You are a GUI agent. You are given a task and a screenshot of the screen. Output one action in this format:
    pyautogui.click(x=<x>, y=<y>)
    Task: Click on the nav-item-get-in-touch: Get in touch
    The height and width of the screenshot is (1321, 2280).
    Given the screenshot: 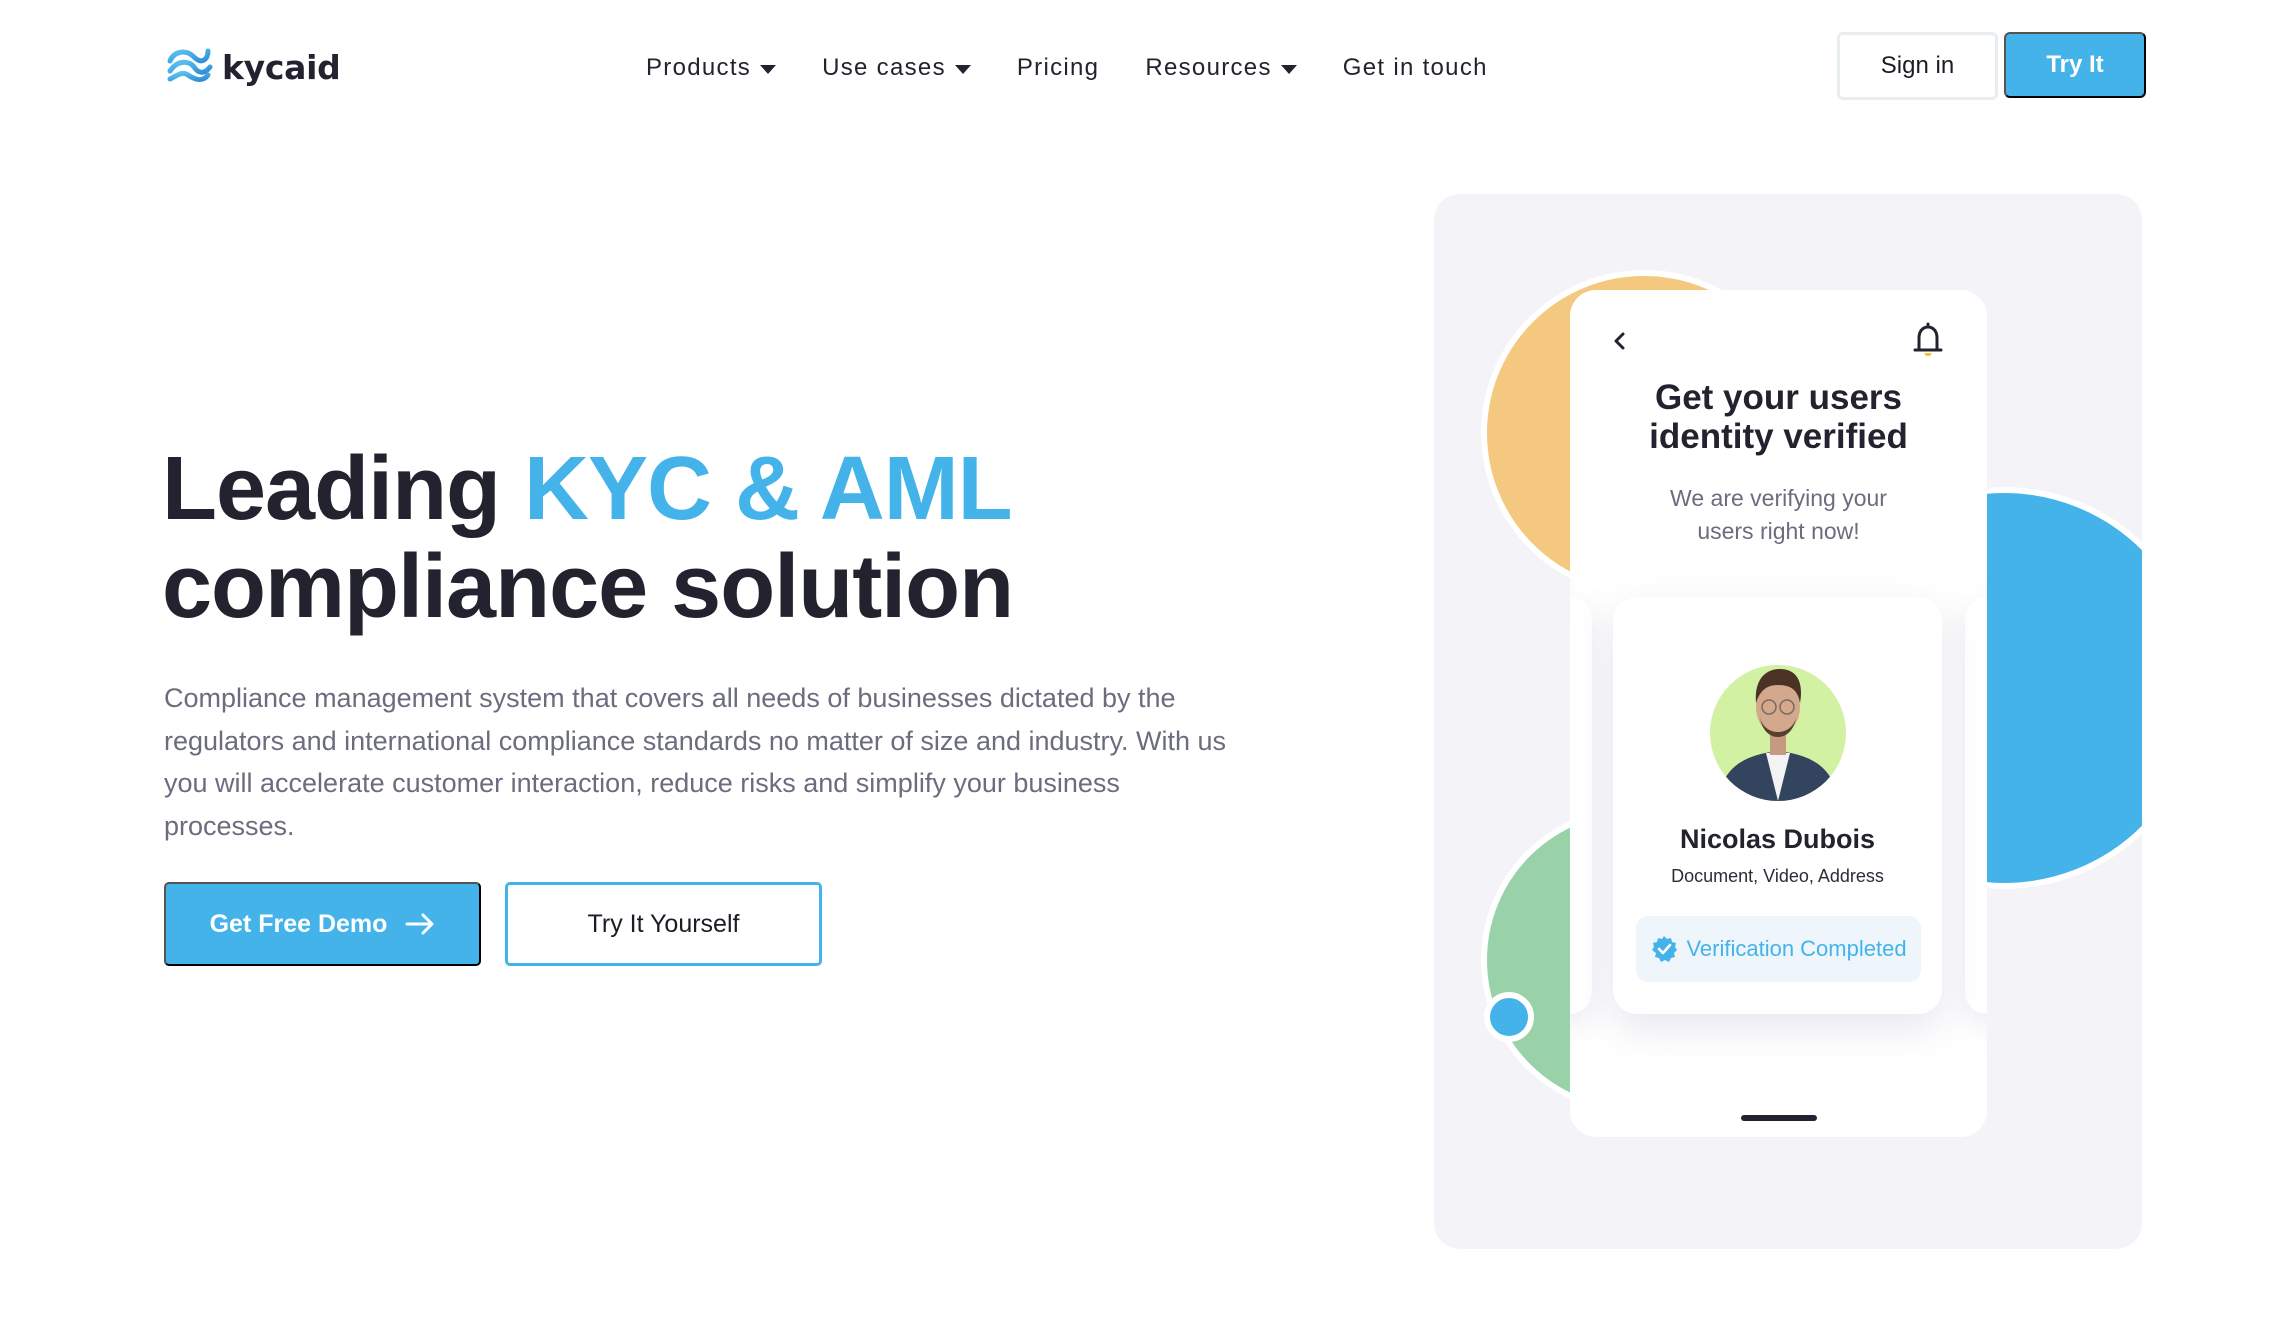 What is the action you would take?
    pyautogui.click(x=1415, y=68)
    